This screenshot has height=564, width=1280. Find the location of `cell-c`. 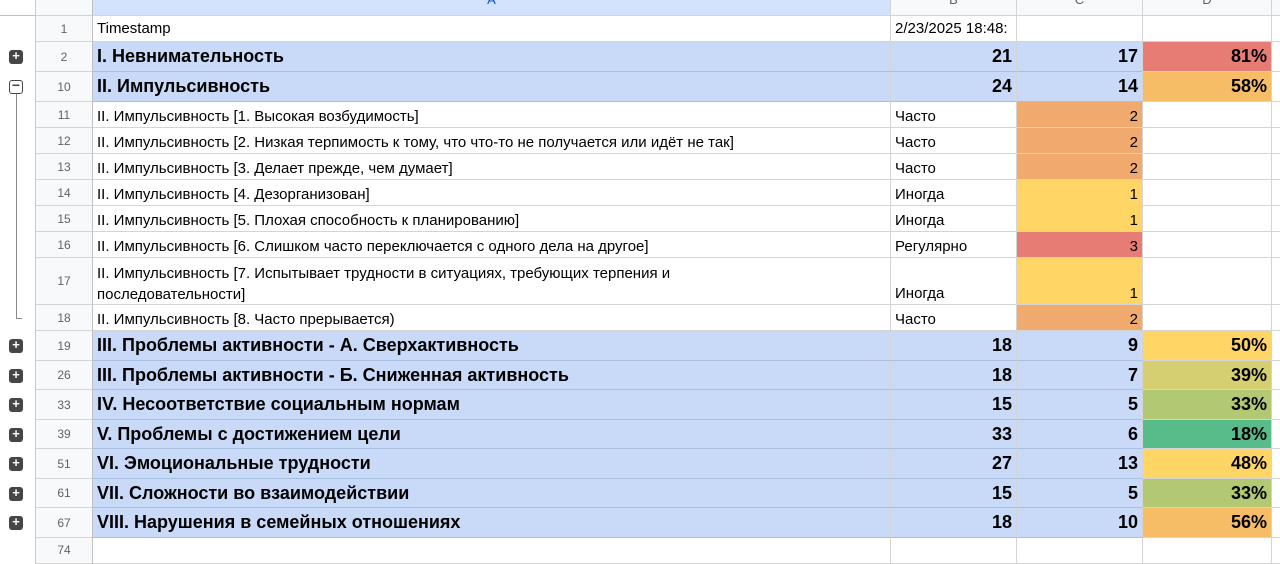

cell-c is located at coordinates (1080, 29).